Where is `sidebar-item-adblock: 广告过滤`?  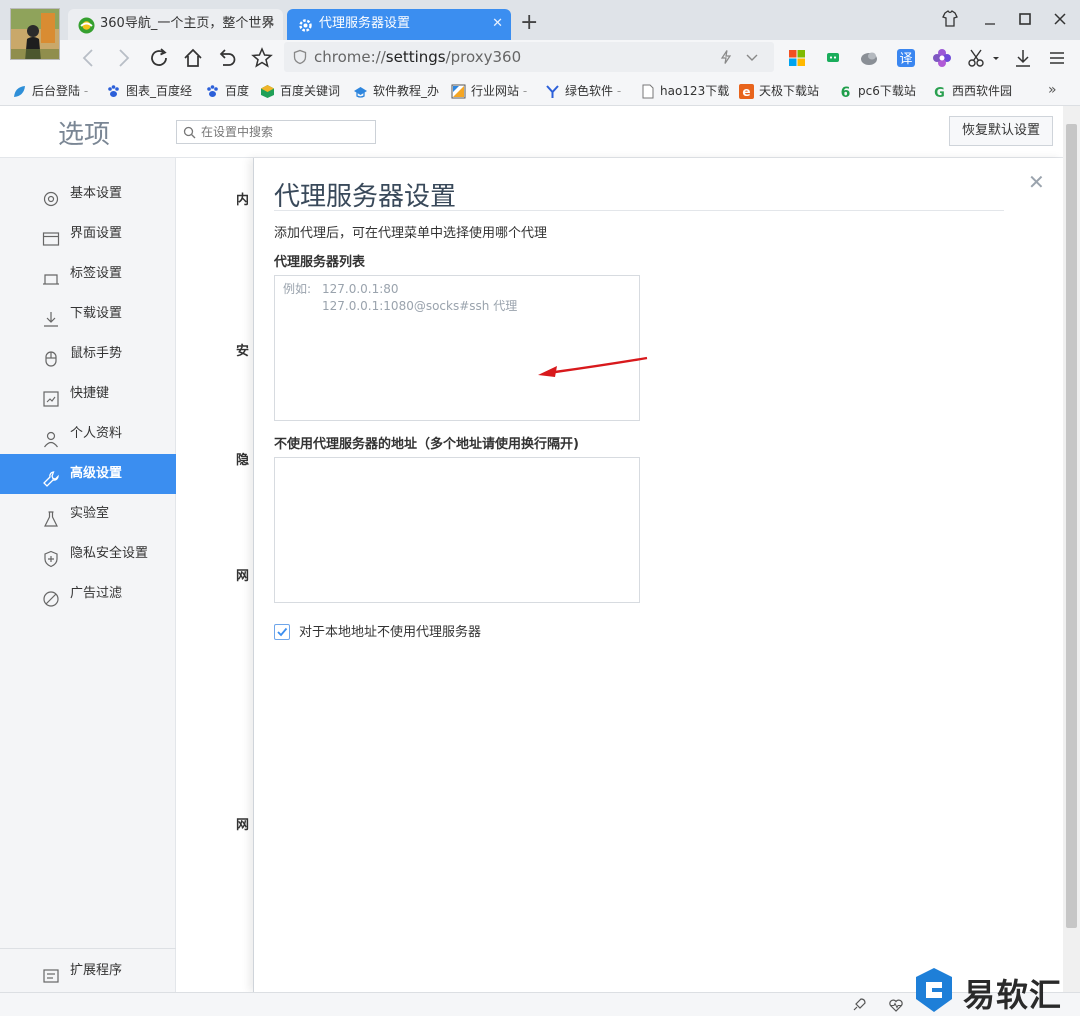 sidebar-item-adblock: 广告过滤 is located at coordinates (88, 594).